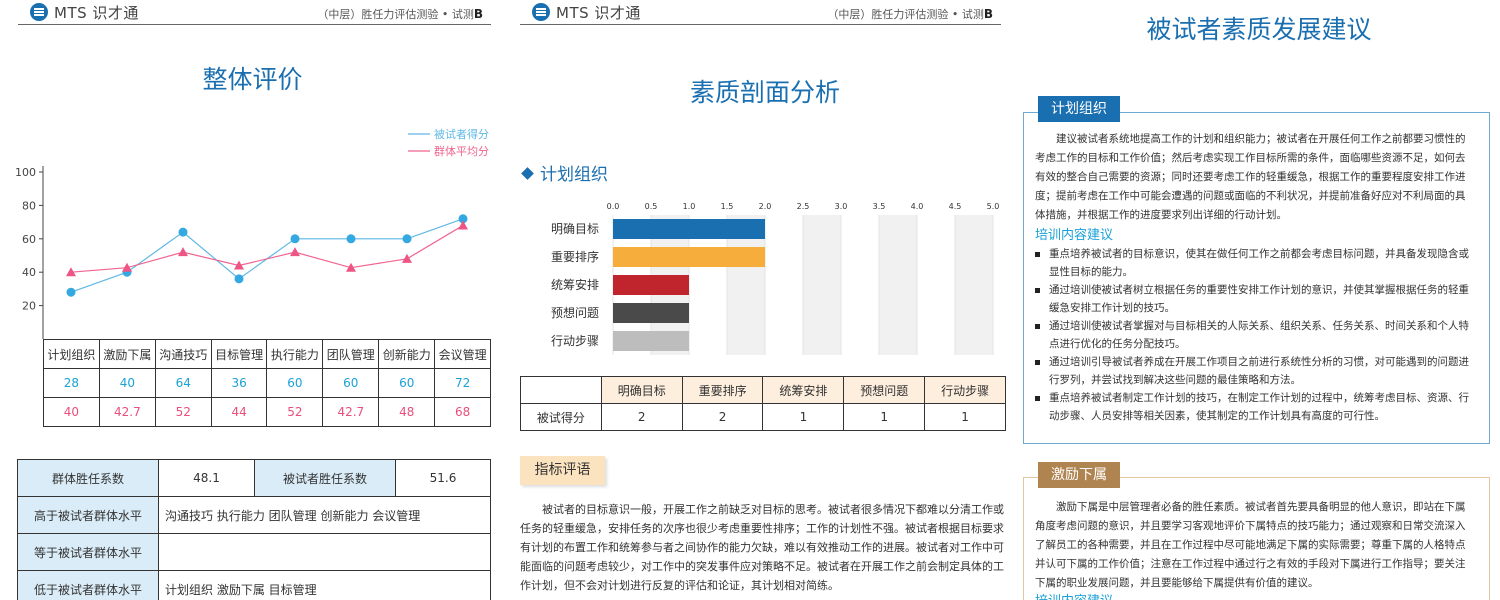  I want to click on summary-row-higher: 高于被试者群体水平 沟通技巧 执行能力 团队管理 创新能力 会议管理, so click(254, 515).